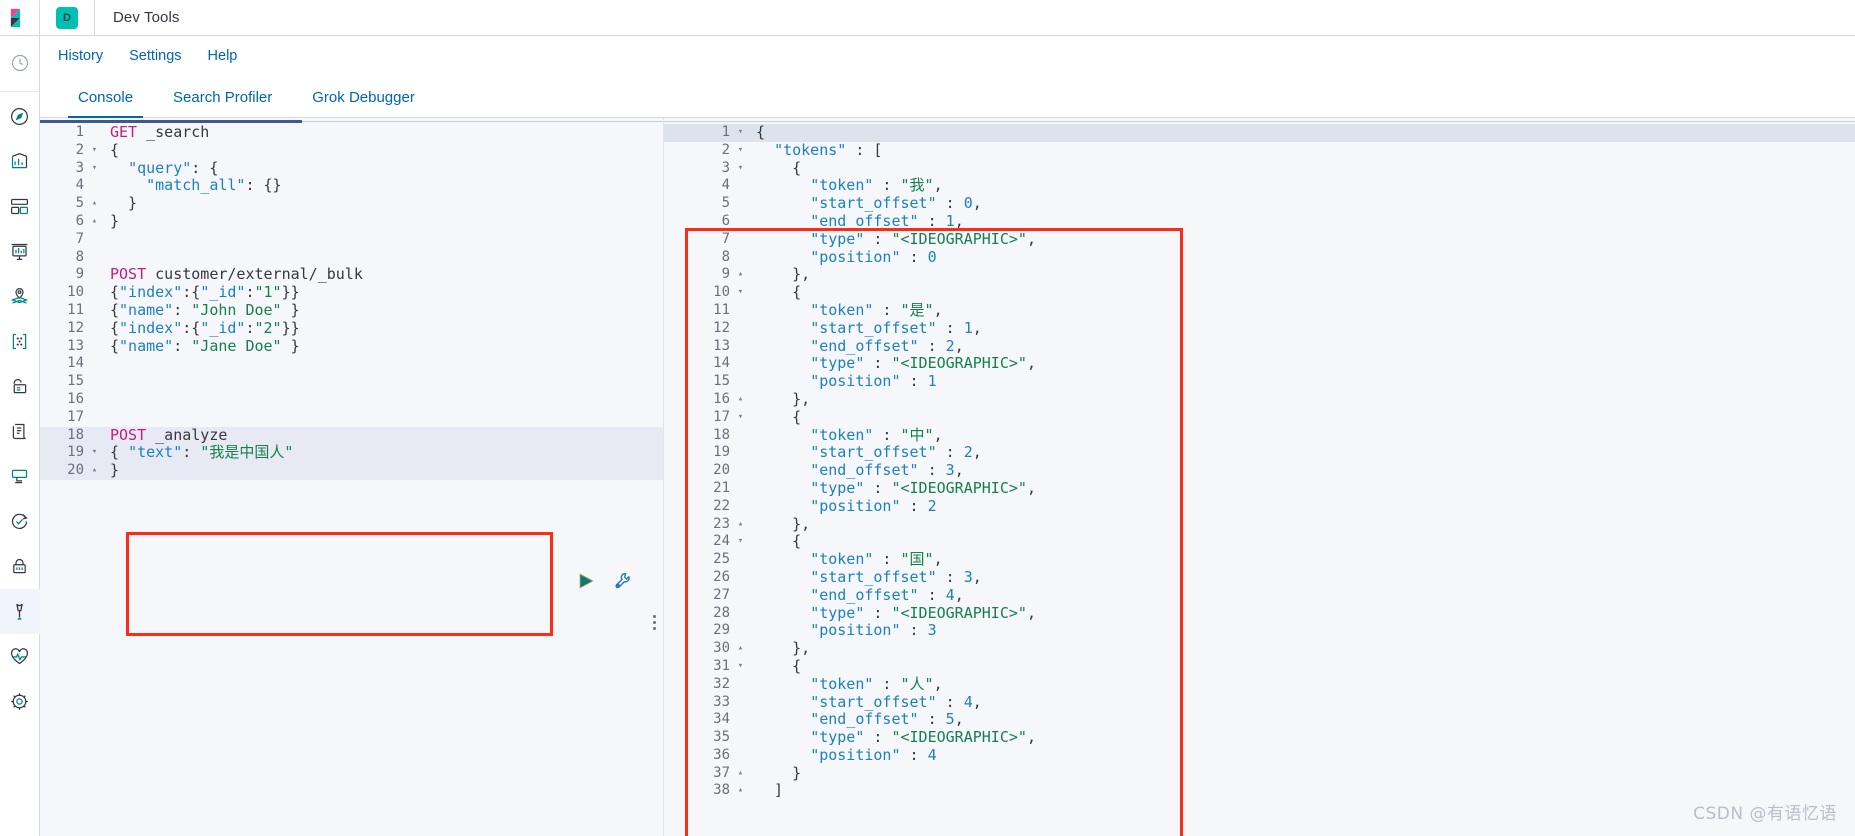 This screenshot has height=836, width=1855. Describe the element at coordinates (223, 56) in the screenshot. I see `subnav-item-help: Help` at that location.